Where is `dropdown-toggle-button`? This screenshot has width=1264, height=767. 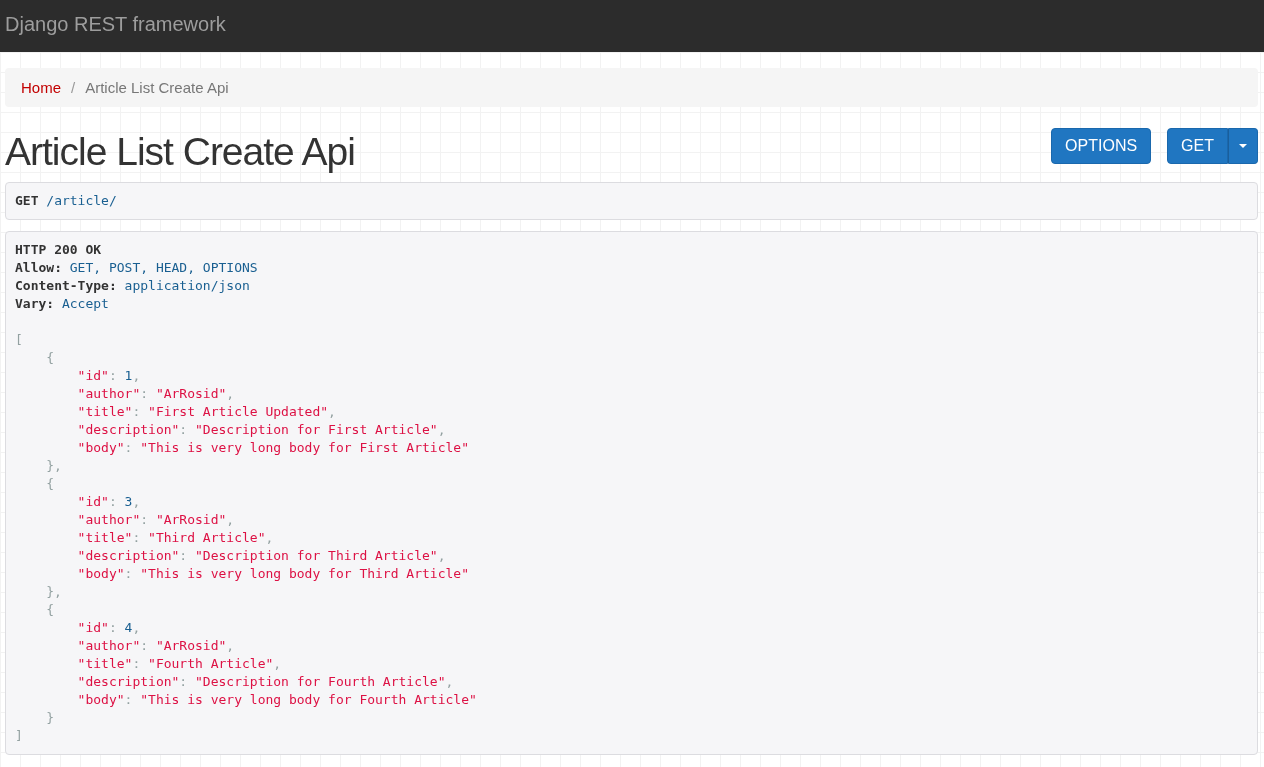 dropdown-toggle-button is located at coordinates (1243, 146).